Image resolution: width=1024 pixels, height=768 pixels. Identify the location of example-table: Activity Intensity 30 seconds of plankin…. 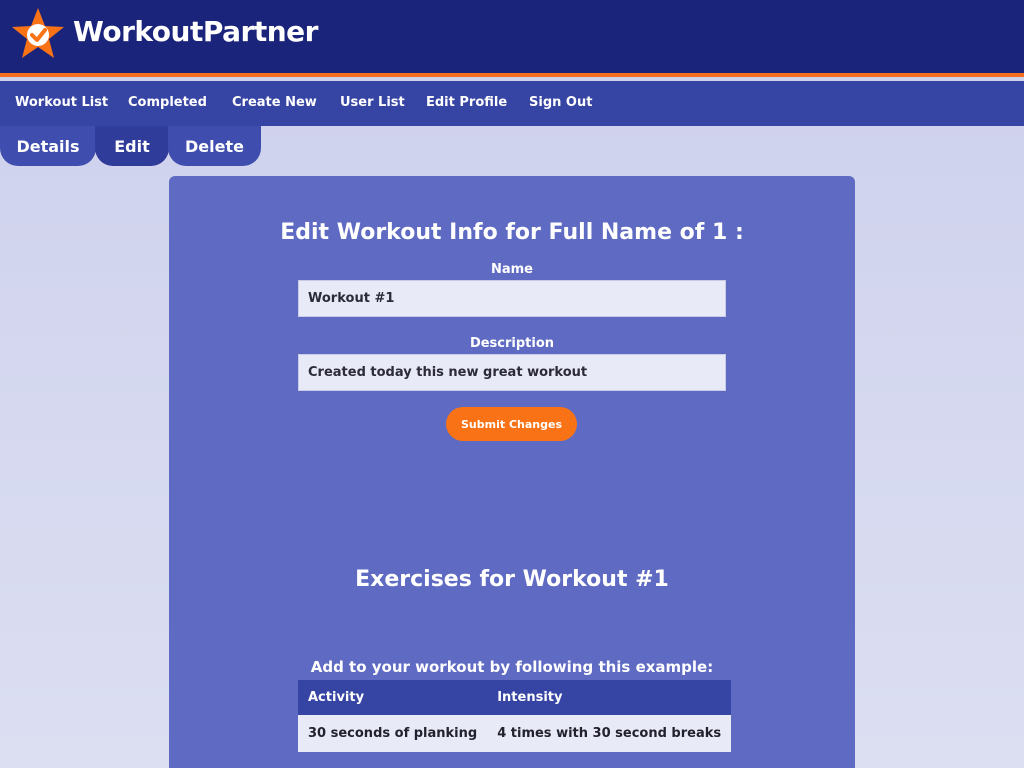
(515, 716).